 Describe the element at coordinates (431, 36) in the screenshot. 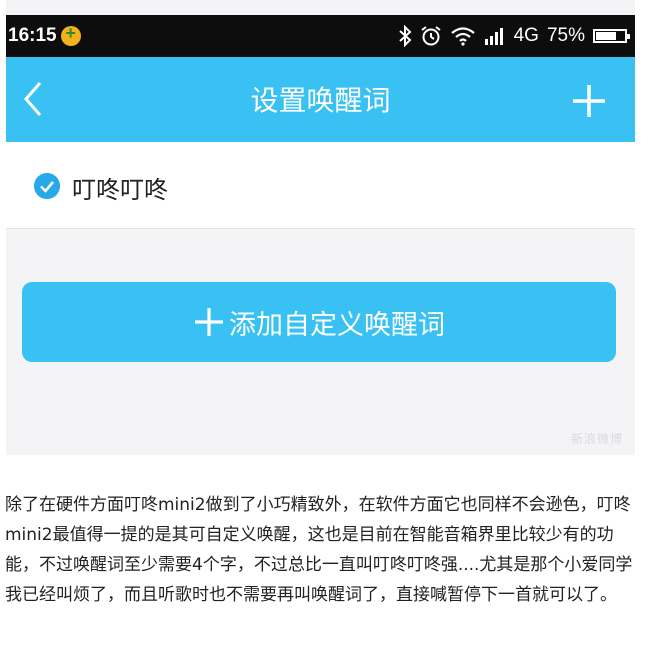

I see `alarm-icon` at that location.